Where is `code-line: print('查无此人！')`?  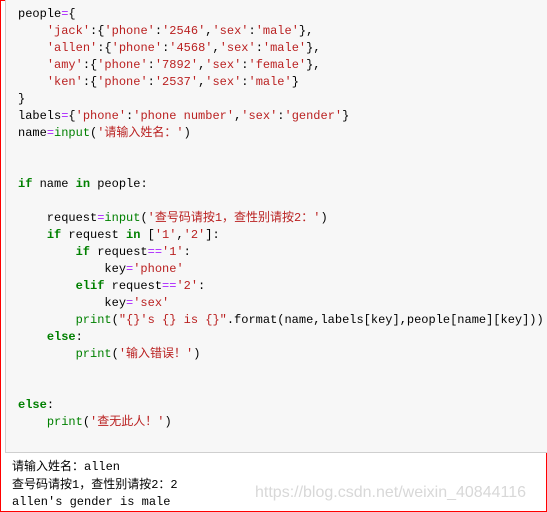 code-line: print('查无此人！') is located at coordinates (281, 422).